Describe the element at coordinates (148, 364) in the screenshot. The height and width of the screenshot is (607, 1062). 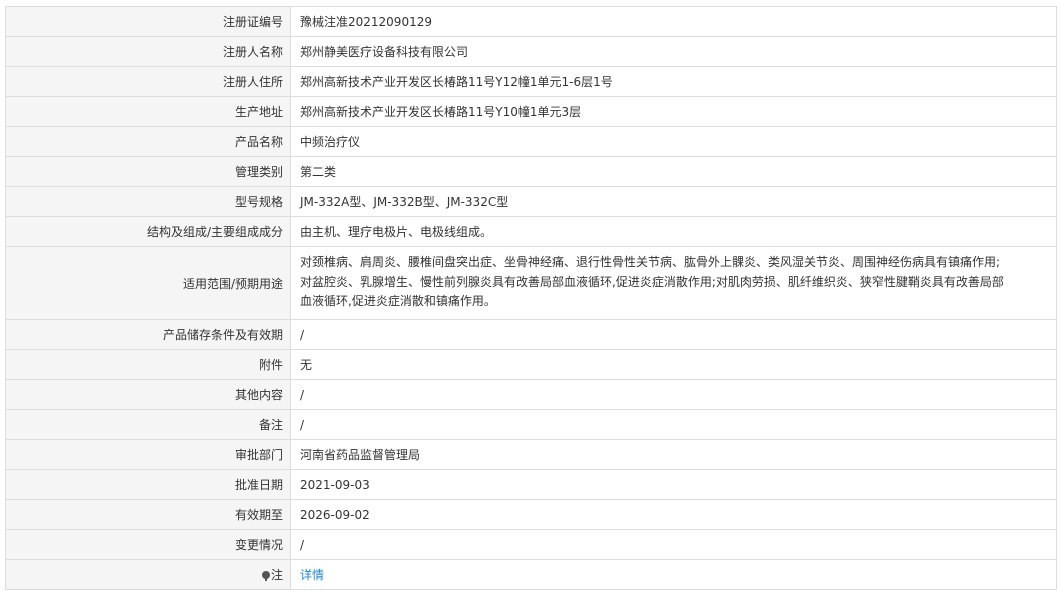
I see `row-label: 附件` at that location.